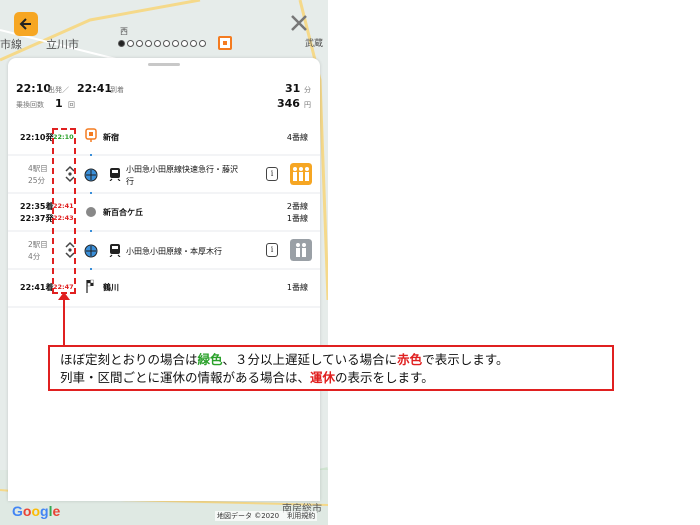 The image size is (700, 525). Describe the element at coordinates (91, 212) in the screenshot. I see `station-node` at that location.